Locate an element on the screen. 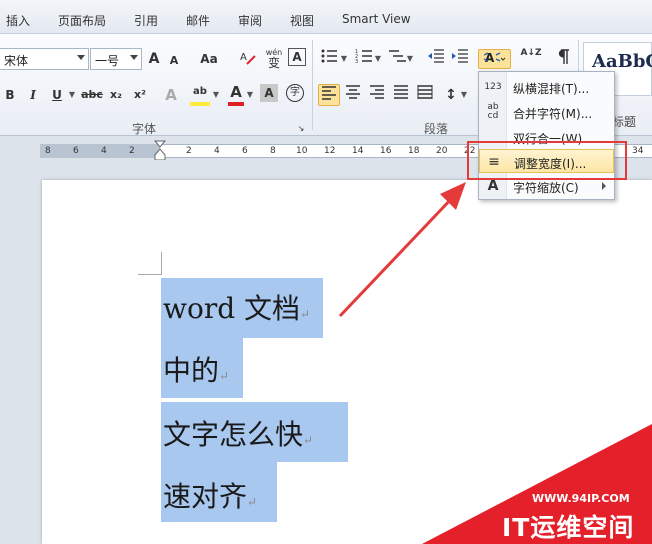 Image resolution: width=652 pixels, height=544 pixels. watermark-triangle is located at coordinates (537, 484).